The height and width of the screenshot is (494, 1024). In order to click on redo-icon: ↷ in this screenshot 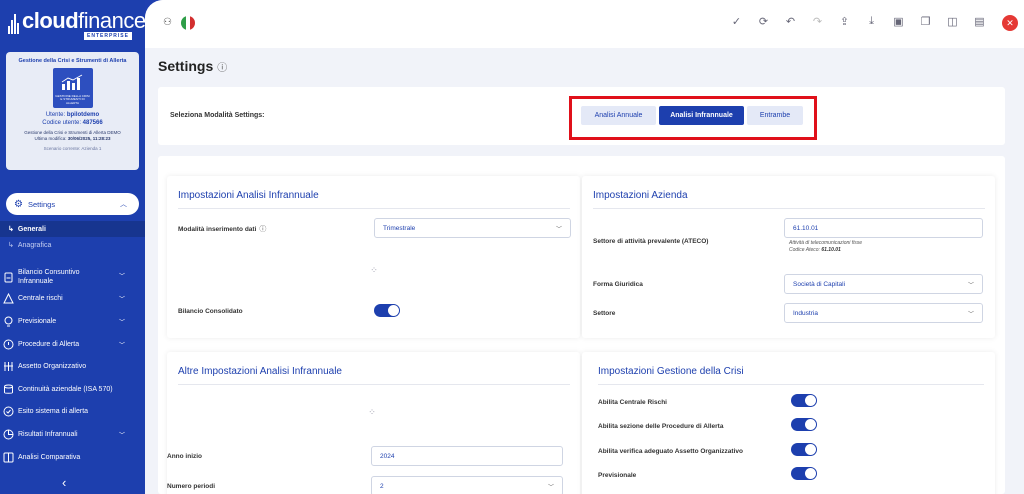, I will do `click(817, 21)`.